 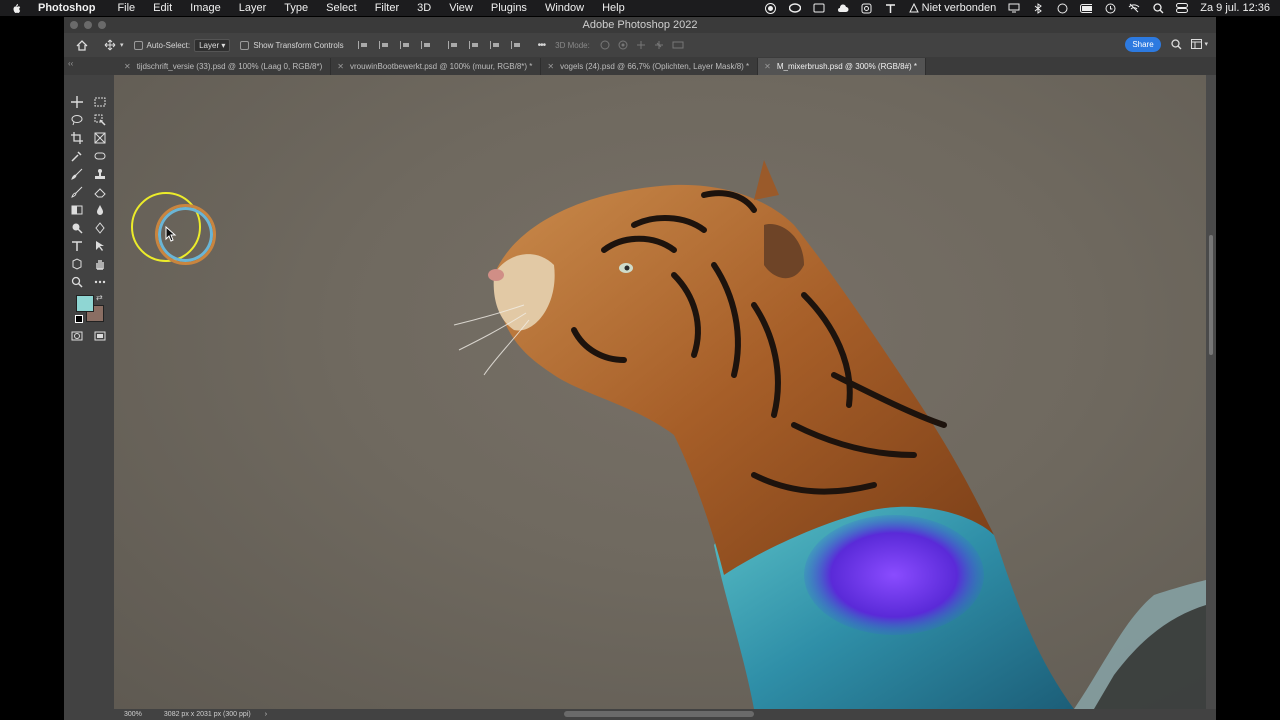 I want to click on more-tools-icon, so click(x=100, y=282).